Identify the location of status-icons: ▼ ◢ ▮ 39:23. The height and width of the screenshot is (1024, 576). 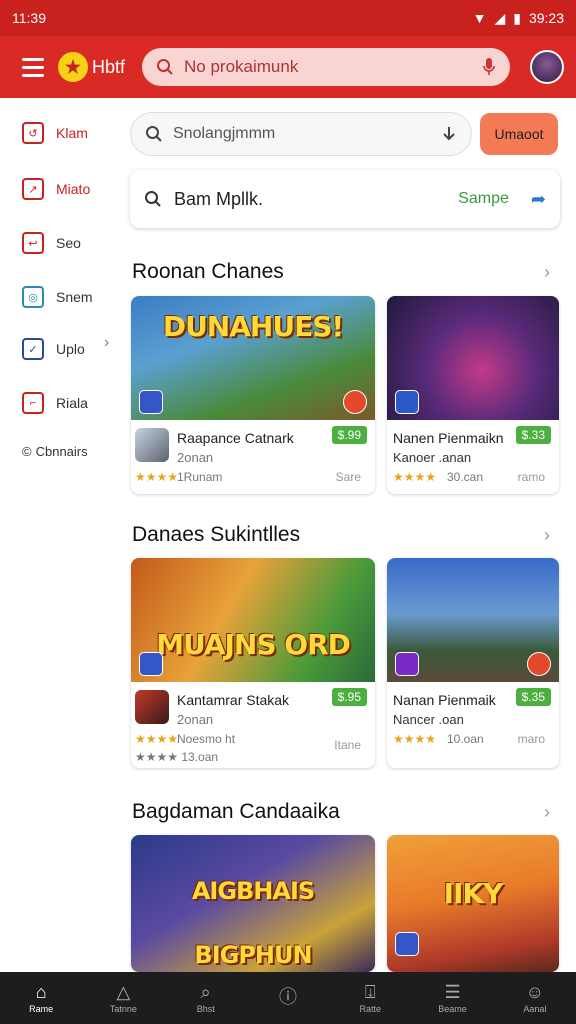
(518, 18).